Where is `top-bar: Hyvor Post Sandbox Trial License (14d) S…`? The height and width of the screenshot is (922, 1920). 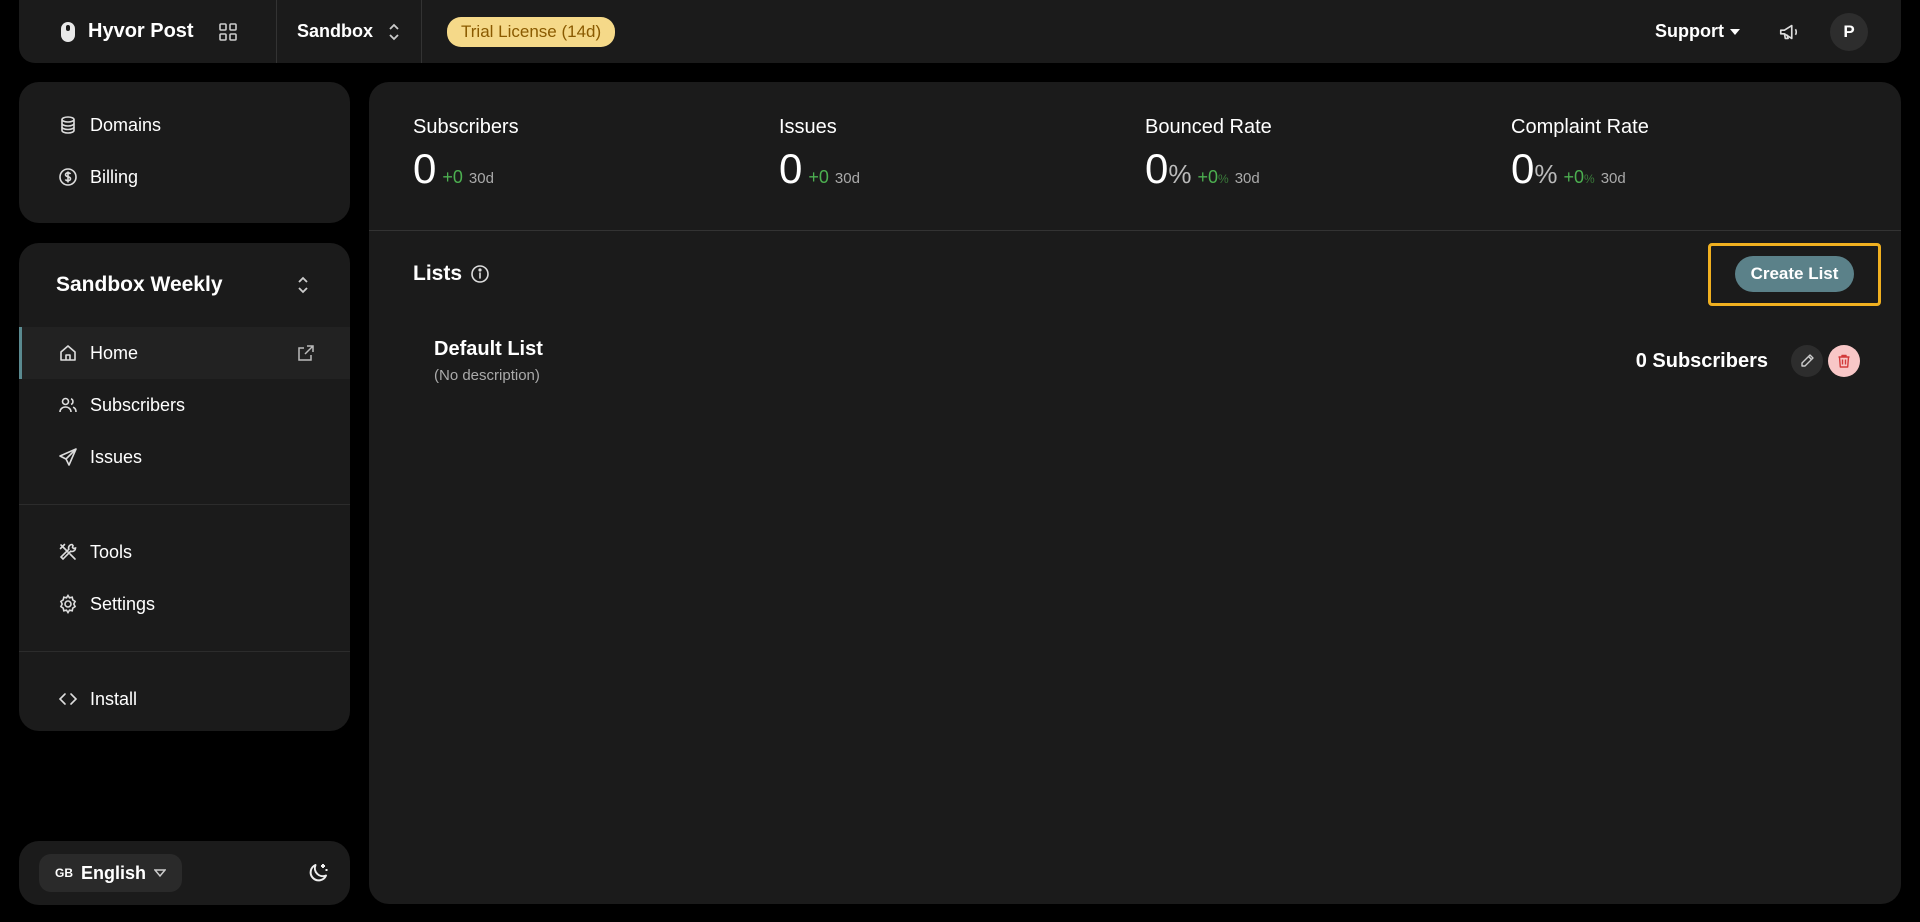 top-bar: Hyvor Post Sandbox Trial License (14d) S… is located at coordinates (960, 31).